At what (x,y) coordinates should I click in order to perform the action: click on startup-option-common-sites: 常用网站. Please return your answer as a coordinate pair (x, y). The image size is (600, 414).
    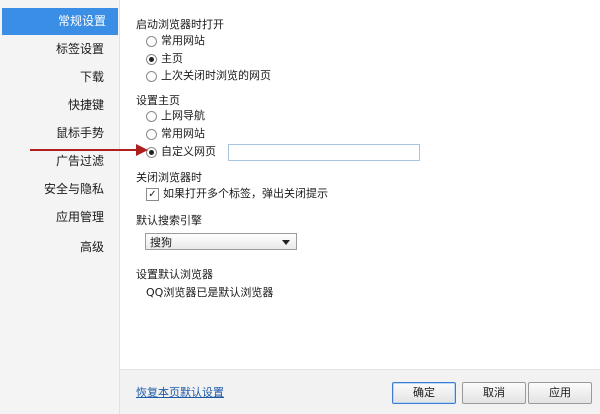
    Looking at the image, I should click on (175, 41).